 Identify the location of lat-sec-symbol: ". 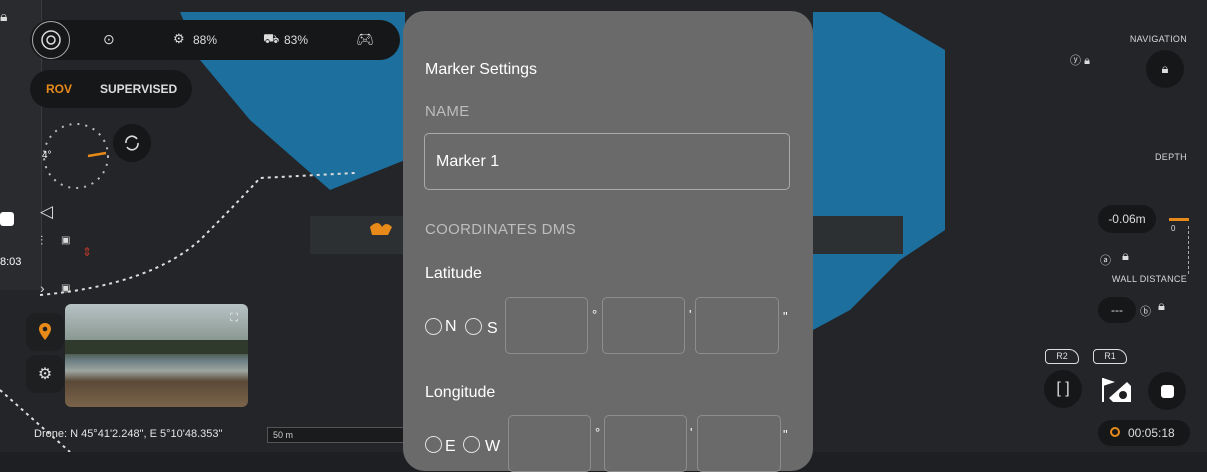
(785, 316).